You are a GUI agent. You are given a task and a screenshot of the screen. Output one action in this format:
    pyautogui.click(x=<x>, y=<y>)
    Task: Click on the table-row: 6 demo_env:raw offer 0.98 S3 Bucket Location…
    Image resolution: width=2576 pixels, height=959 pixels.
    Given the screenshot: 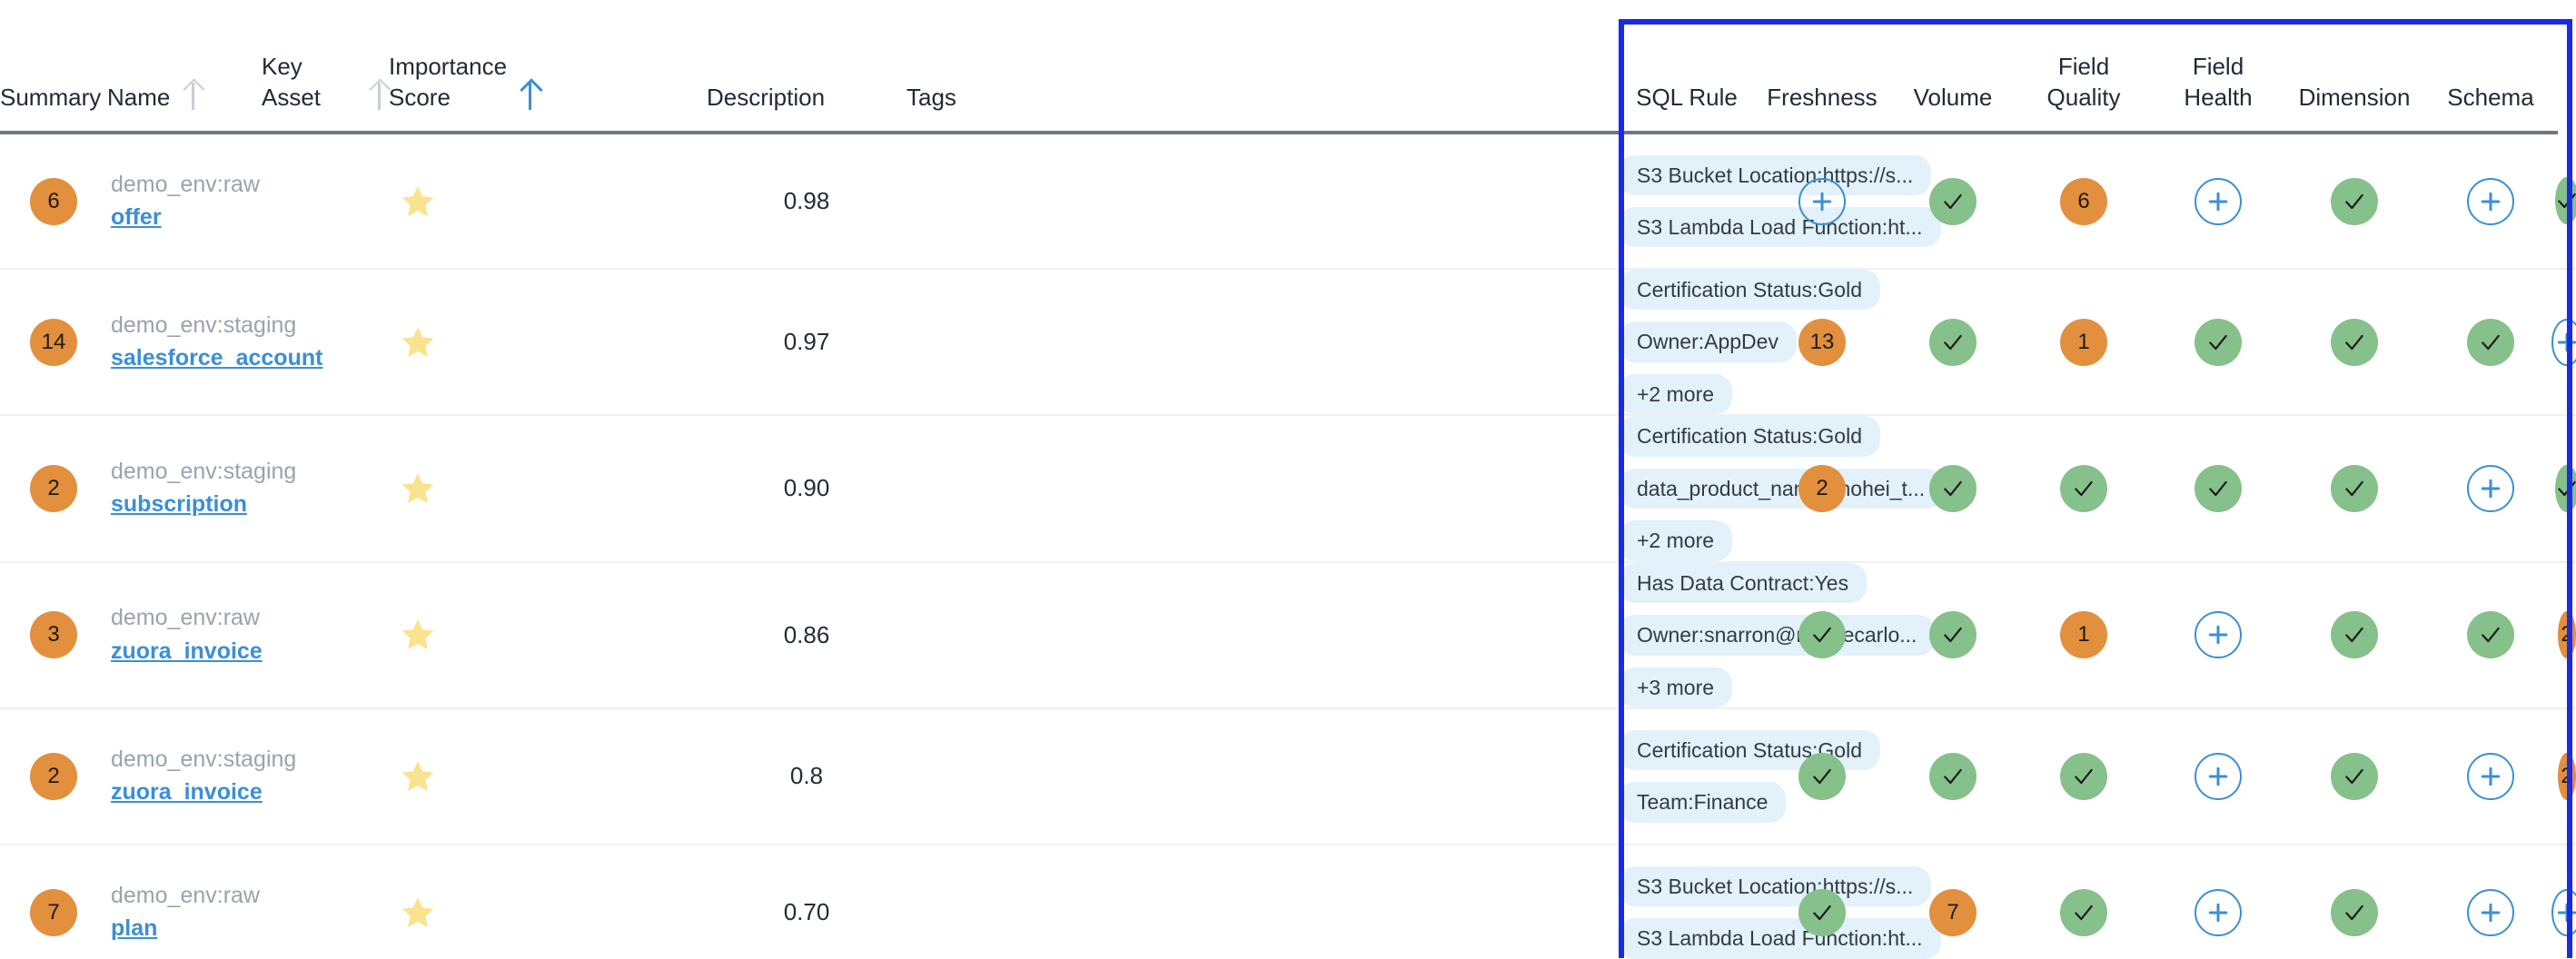 What is the action you would take?
    pyautogui.click(x=1288, y=202)
    